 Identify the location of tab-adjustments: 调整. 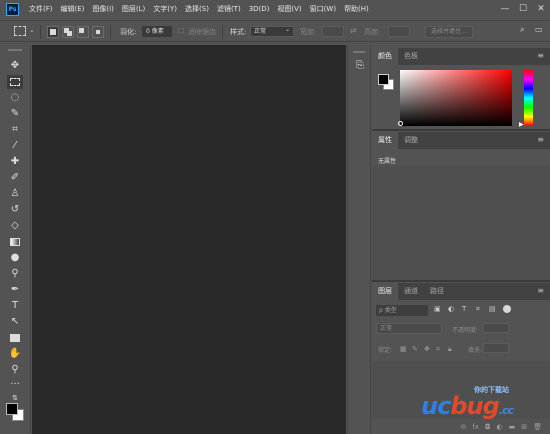
(411, 140).